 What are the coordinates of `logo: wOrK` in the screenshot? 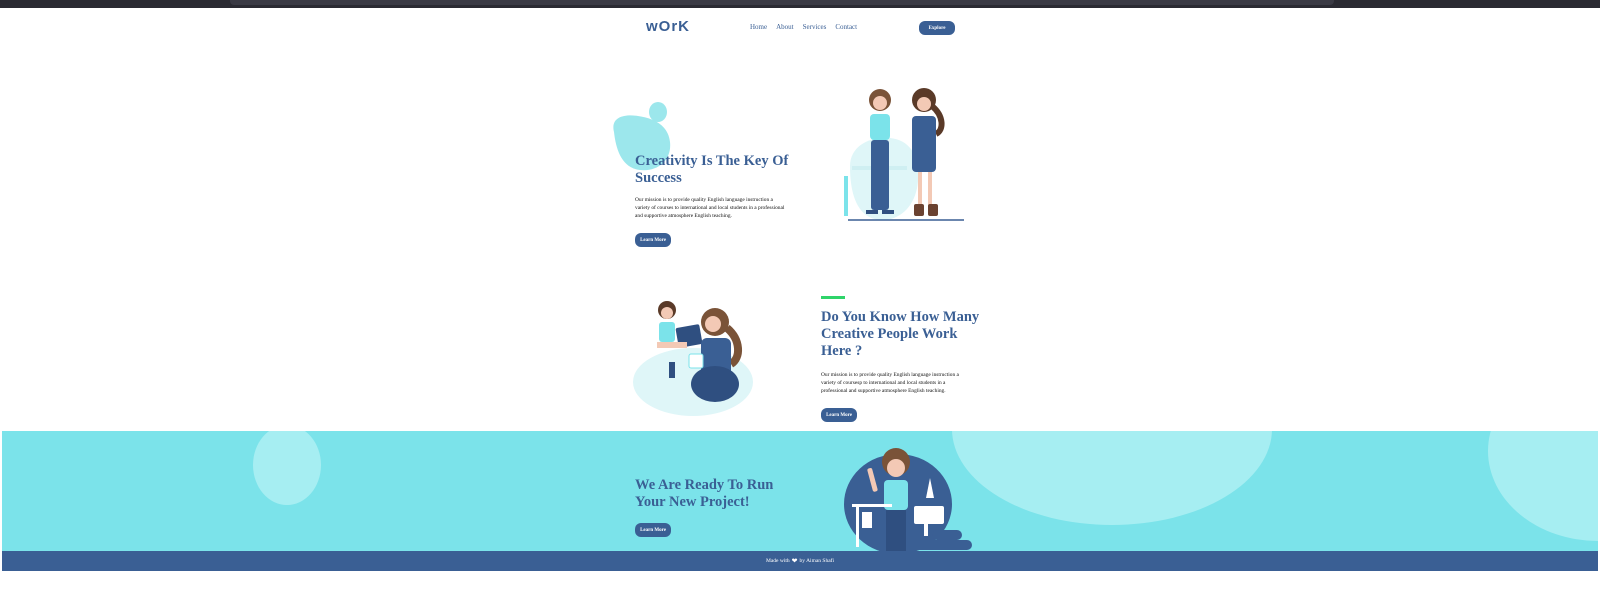 It's located at (668, 26).